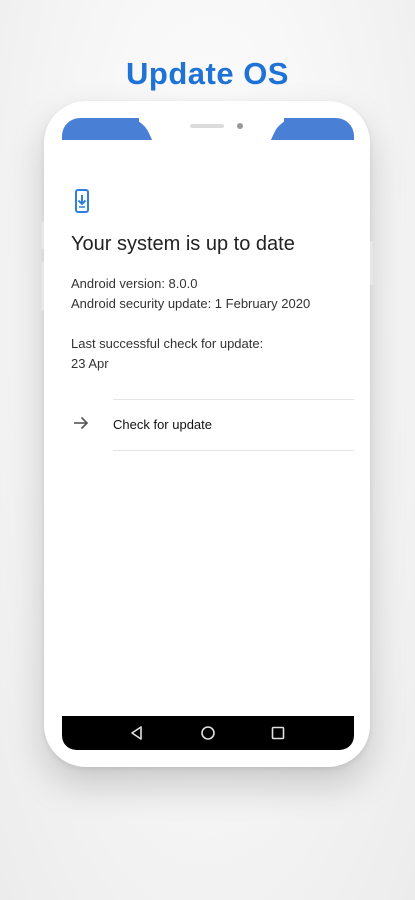 The height and width of the screenshot is (900, 415). I want to click on android-version: Android version: 8.0.0, so click(134, 283).